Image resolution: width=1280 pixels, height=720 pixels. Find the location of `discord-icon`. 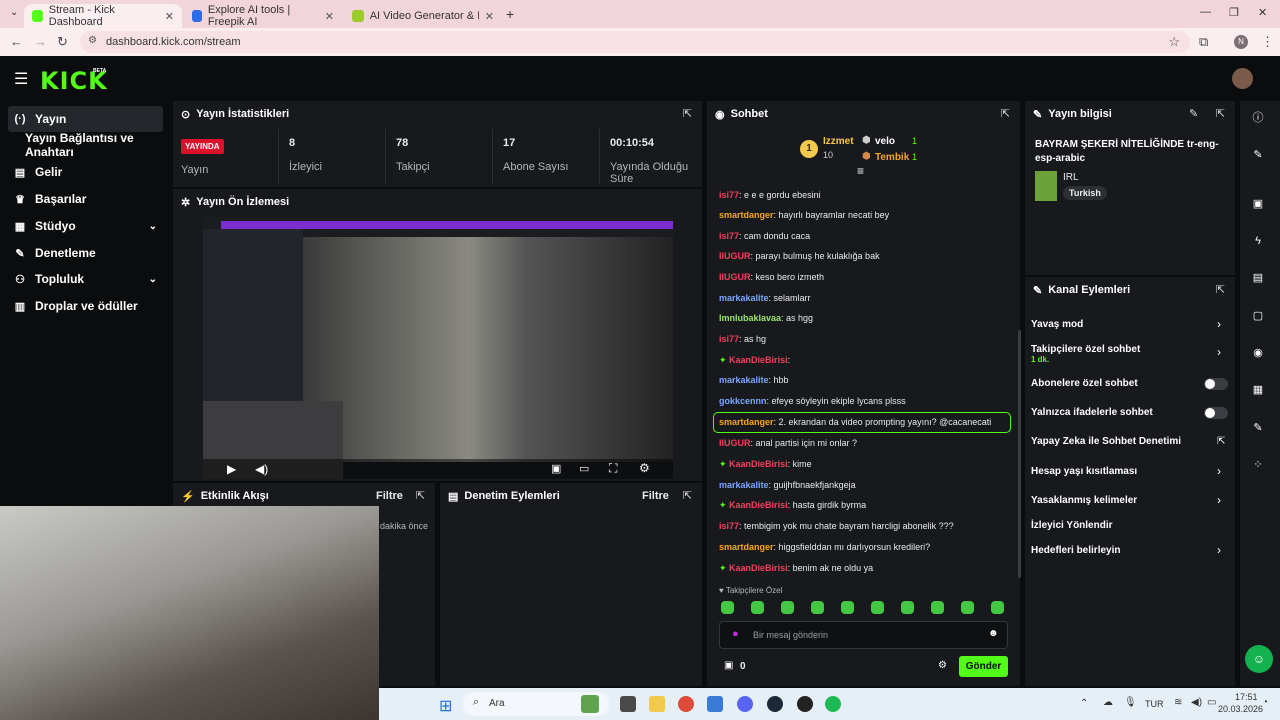

discord-icon is located at coordinates (745, 704).